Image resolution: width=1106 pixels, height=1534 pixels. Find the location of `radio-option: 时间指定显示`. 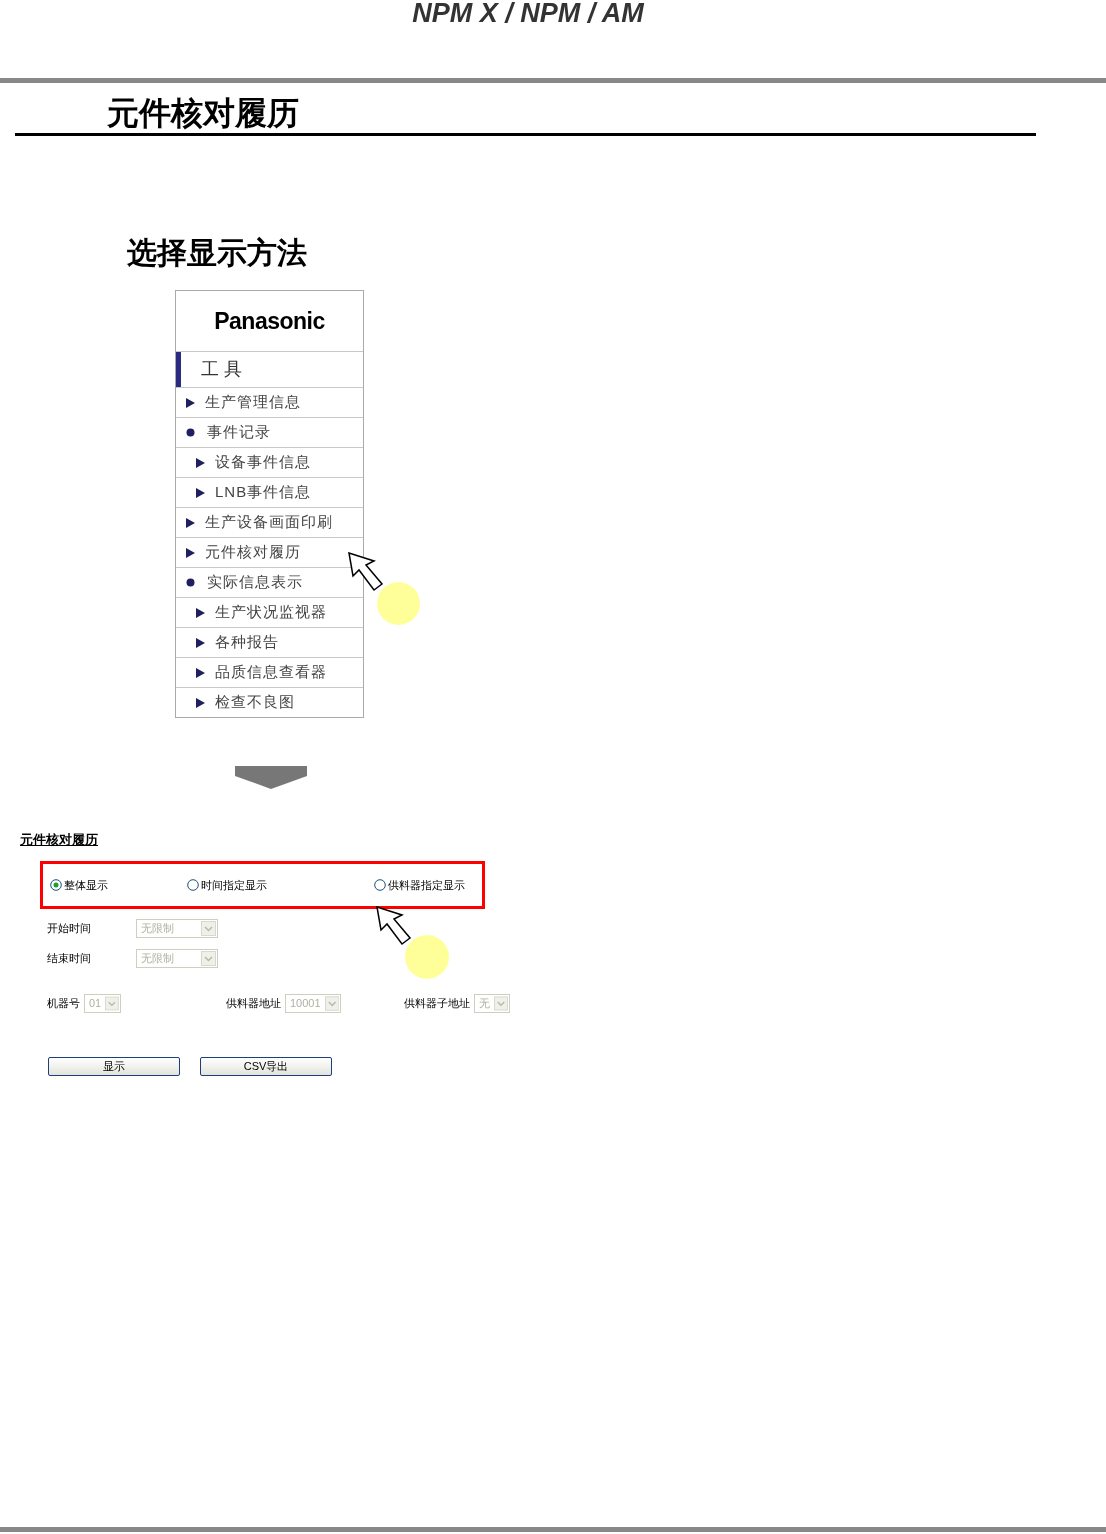

radio-option: 时间指定显示 is located at coordinates (227, 885).